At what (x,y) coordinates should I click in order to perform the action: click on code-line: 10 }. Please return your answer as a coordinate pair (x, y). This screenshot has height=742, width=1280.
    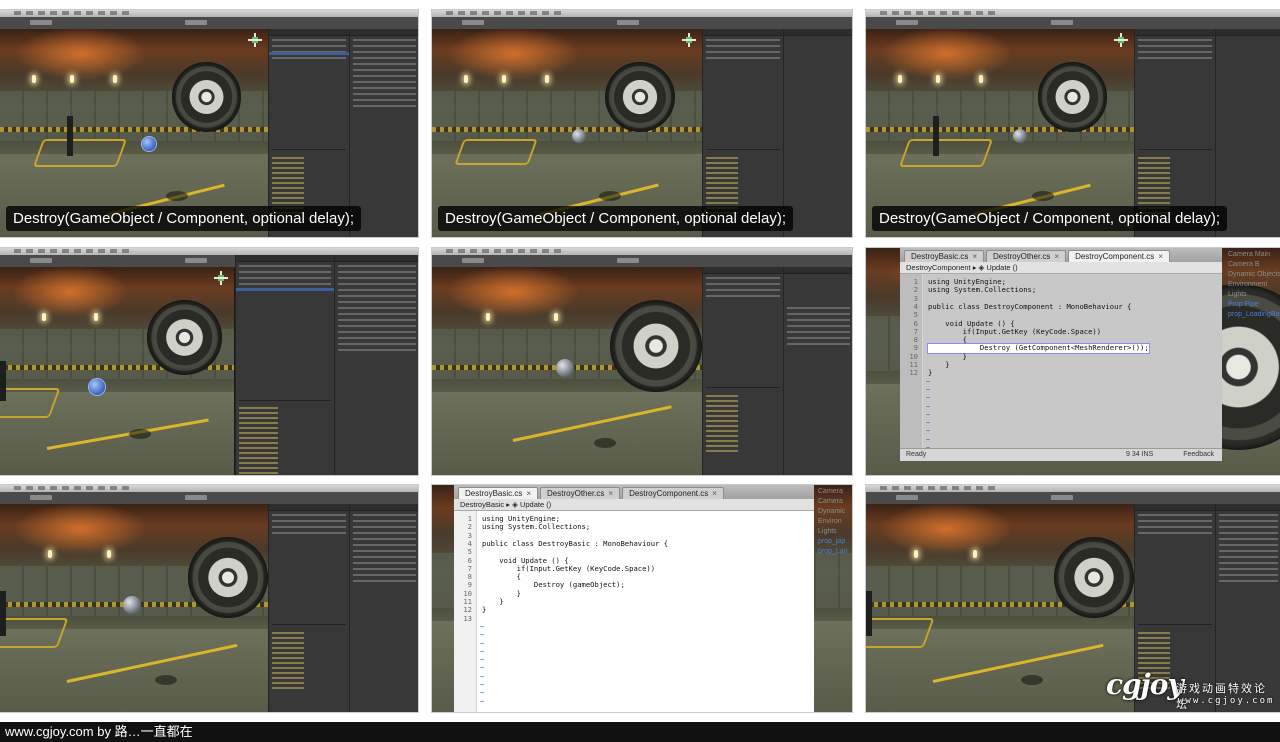
    Looking at the image, I should click on (634, 593).